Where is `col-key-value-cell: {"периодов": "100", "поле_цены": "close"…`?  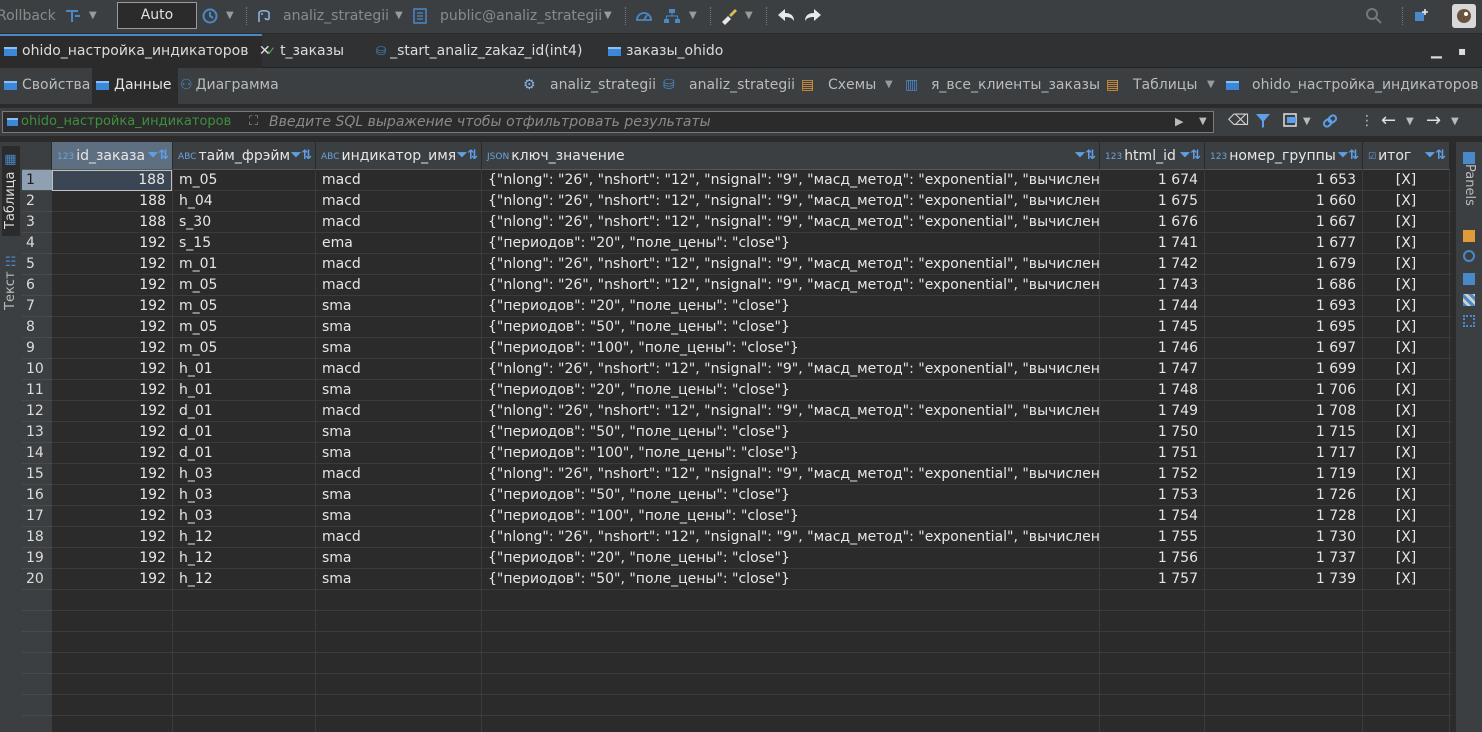
col-key-value-cell: {"периодов": "100", "поле_цены": "close"… is located at coordinates (790, 453).